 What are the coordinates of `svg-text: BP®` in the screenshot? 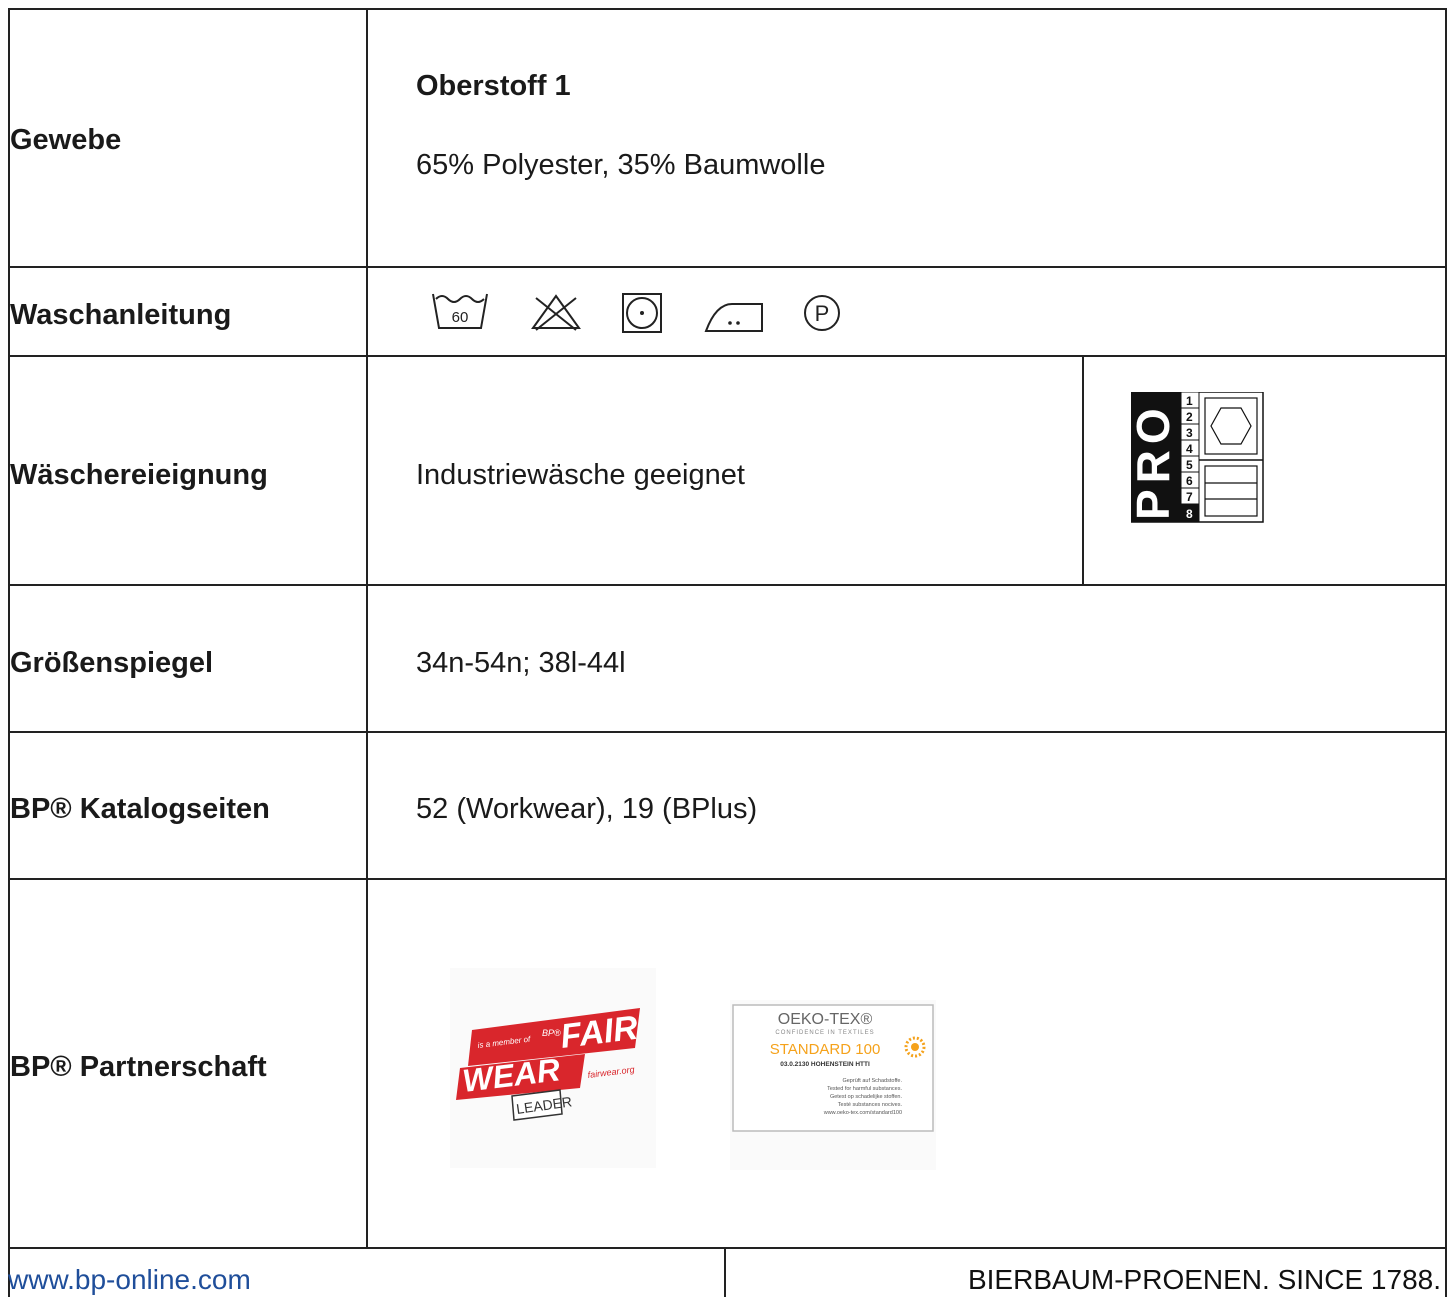 It's located at (551, 1033).